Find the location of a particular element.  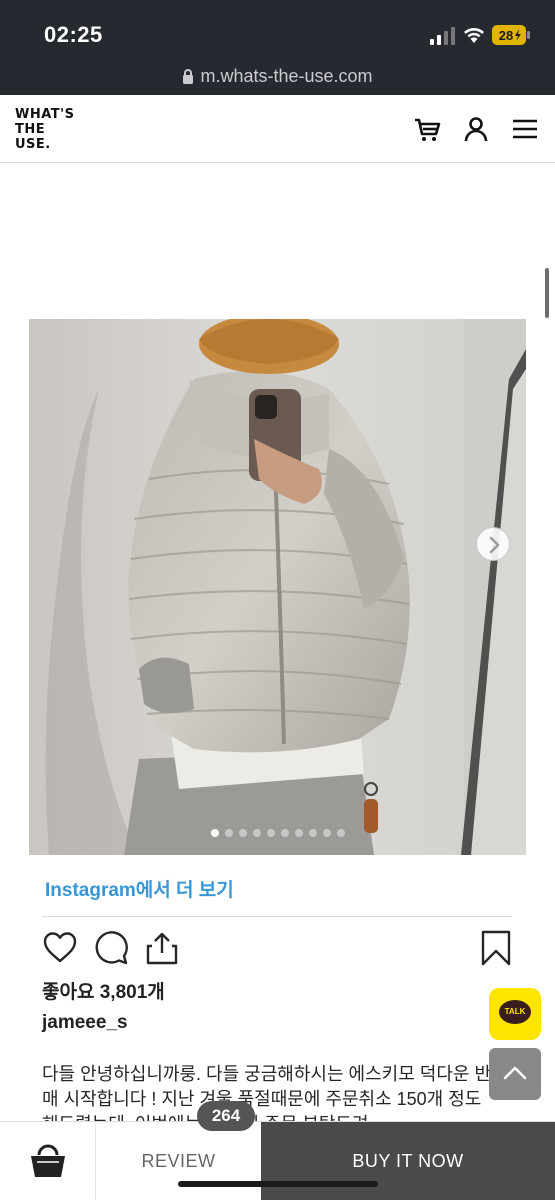

caption-line: 다들 안녕하십니까룽. 다들 궁금해하시는 에스키모 덕다운 반 is located at coordinates (267, 1074).